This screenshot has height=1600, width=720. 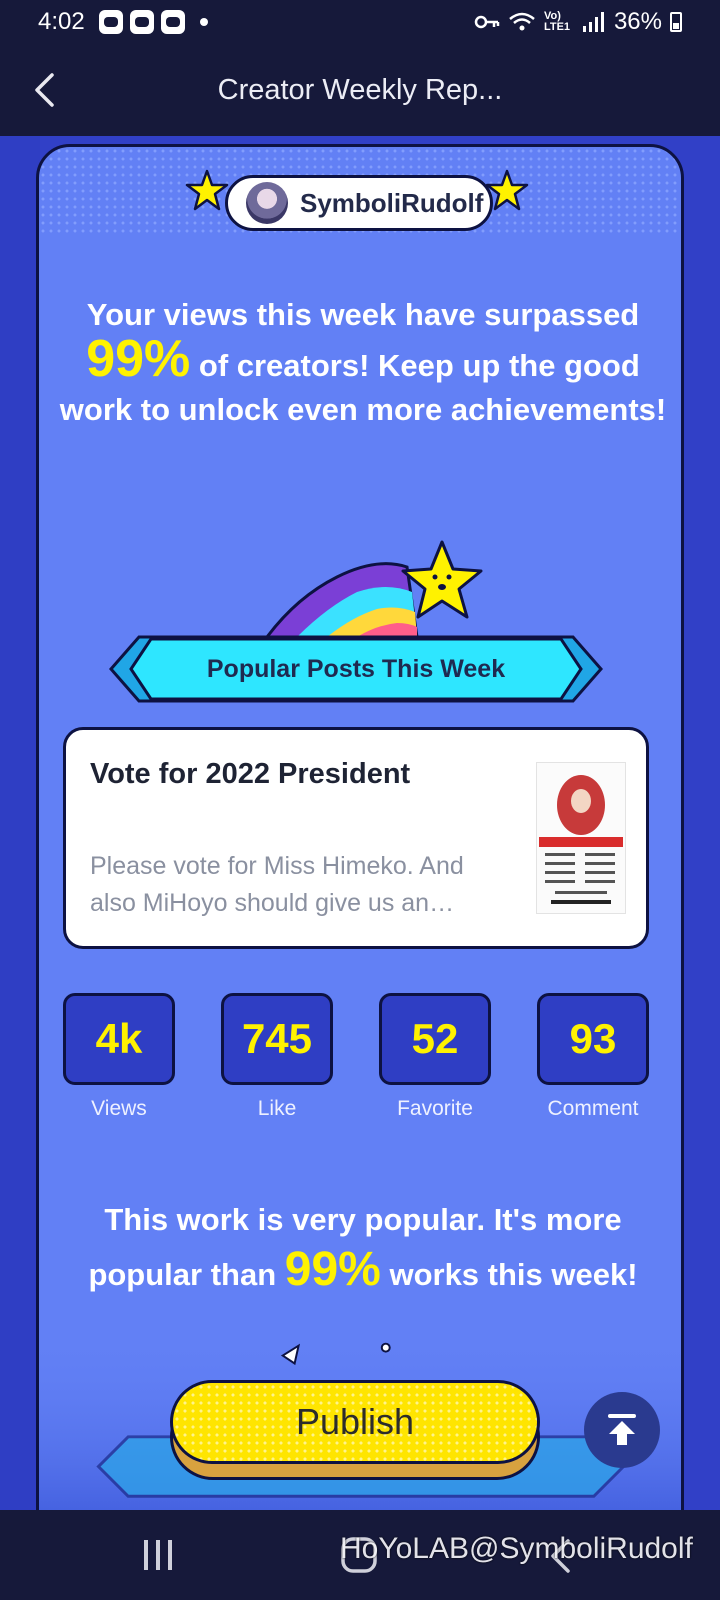 I want to click on stat-likes: 745 Like, so click(x=277, y=1057).